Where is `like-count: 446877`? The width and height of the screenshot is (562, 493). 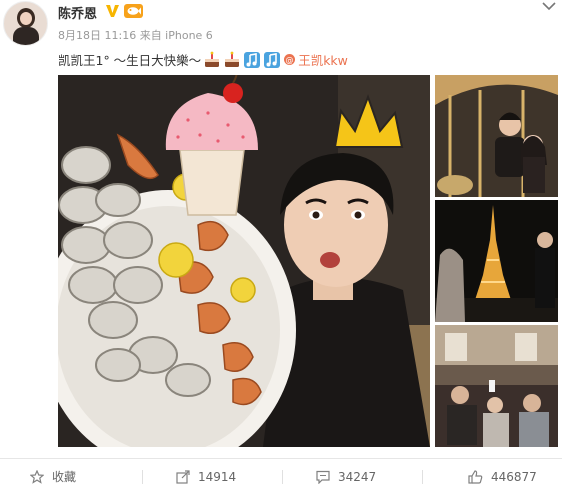 like-count: 446877 is located at coordinates (514, 476).